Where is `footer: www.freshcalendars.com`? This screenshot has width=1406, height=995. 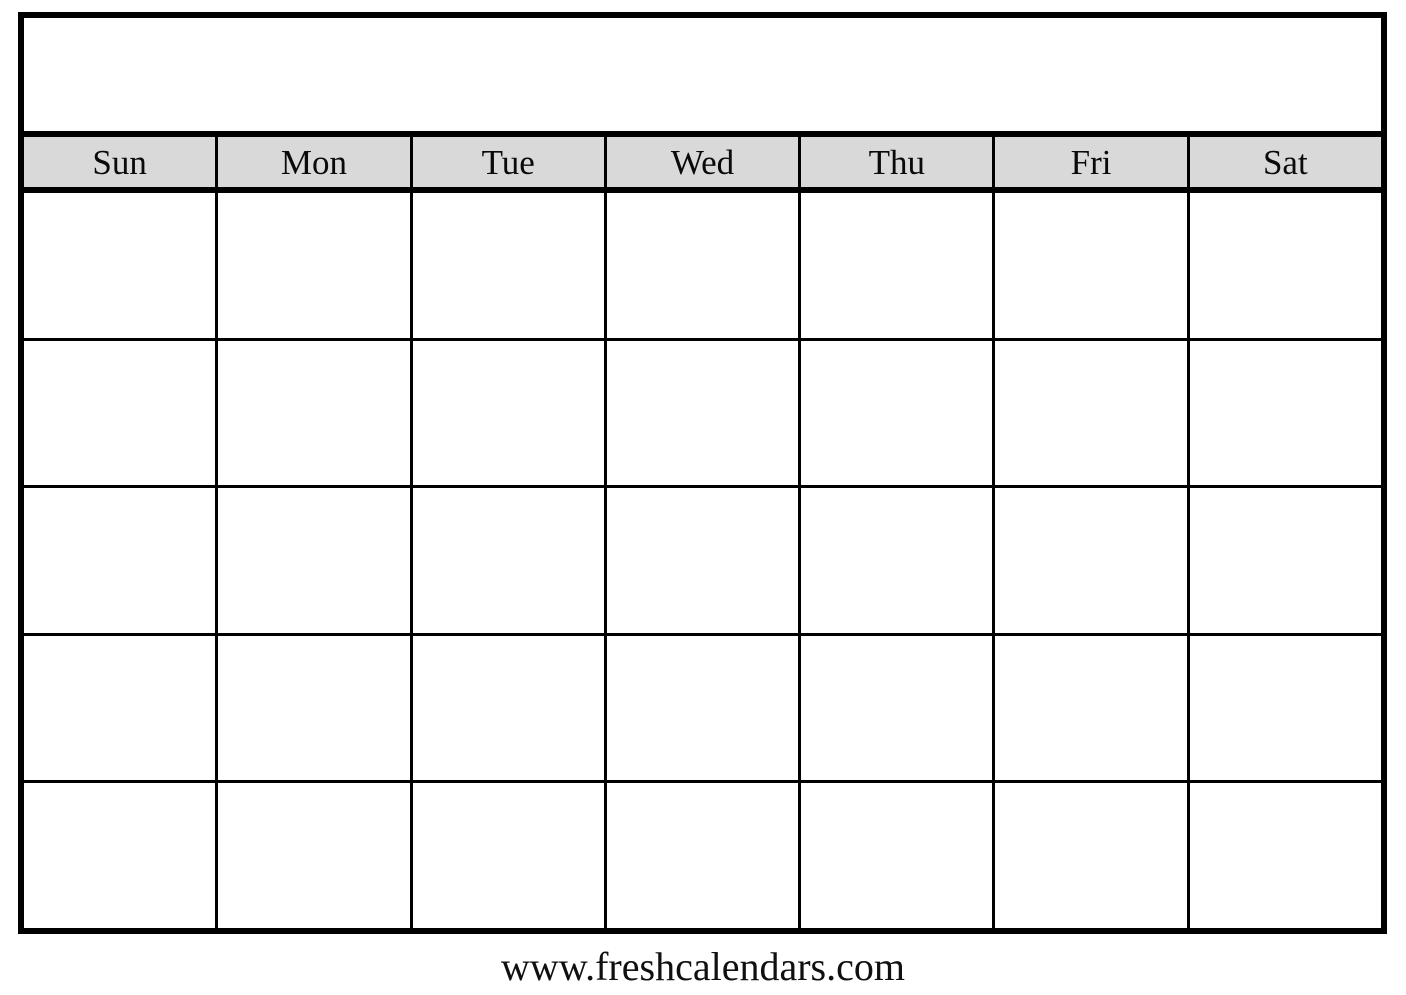 footer: www.freshcalendars.com is located at coordinates (703, 966).